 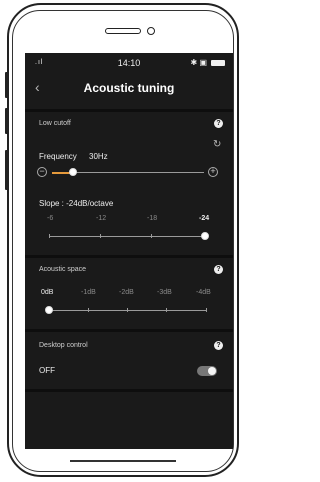 I want to click on status-icons: ✱ ▣, so click(x=208, y=62).